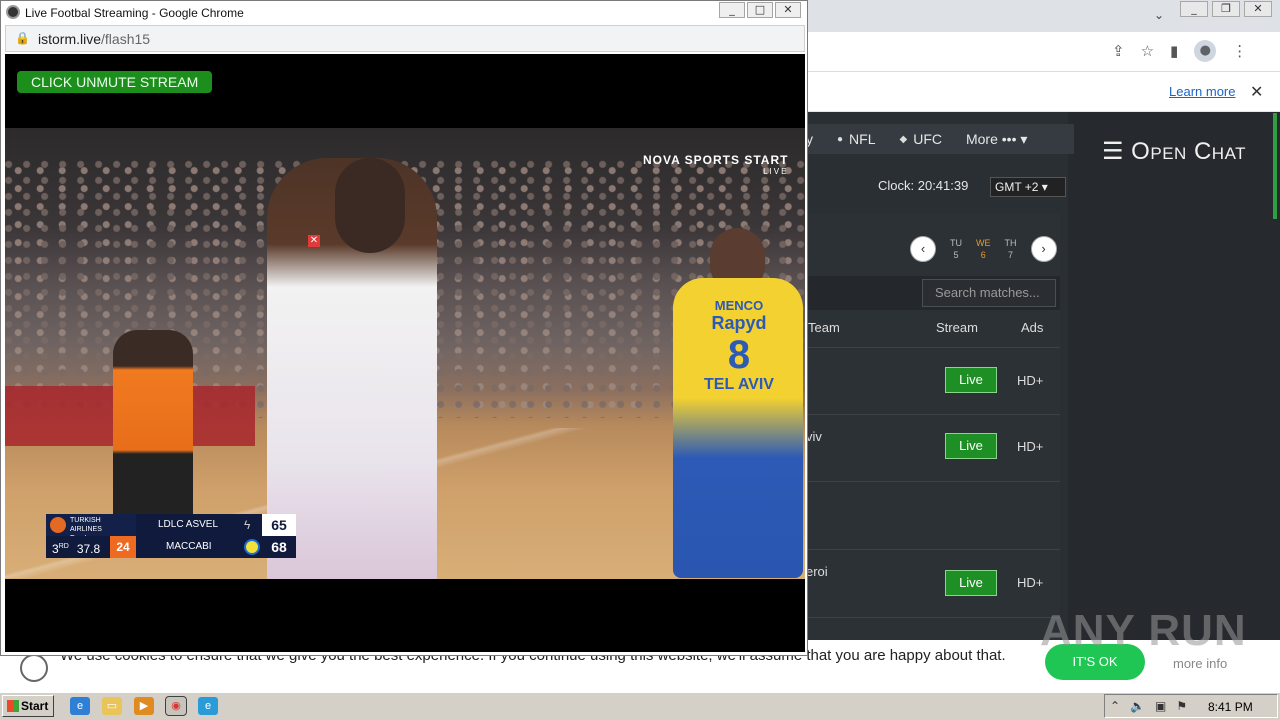 This screenshot has width=1280, height=720. I want to click on tray-expand-icon: ⌃, so click(1115, 706).